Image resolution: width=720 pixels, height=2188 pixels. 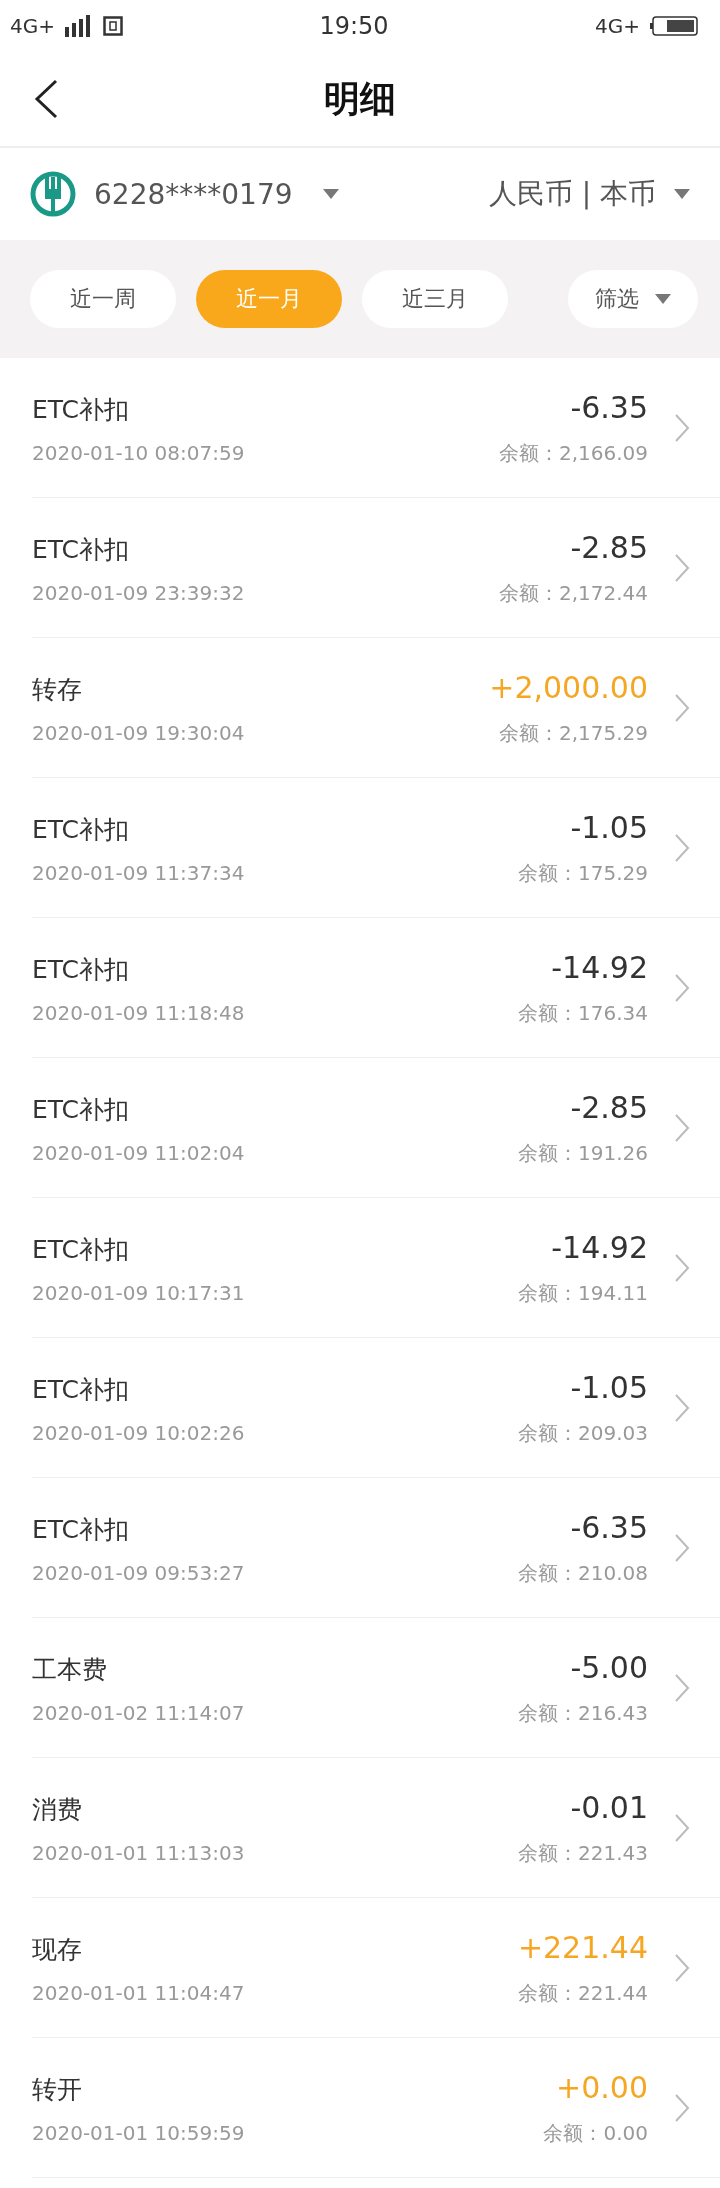 What do you see at coordinates (583, 1013) in the screenshot?
I see `balance-text: 余额：176.34` at bounding box center [583, 1013].